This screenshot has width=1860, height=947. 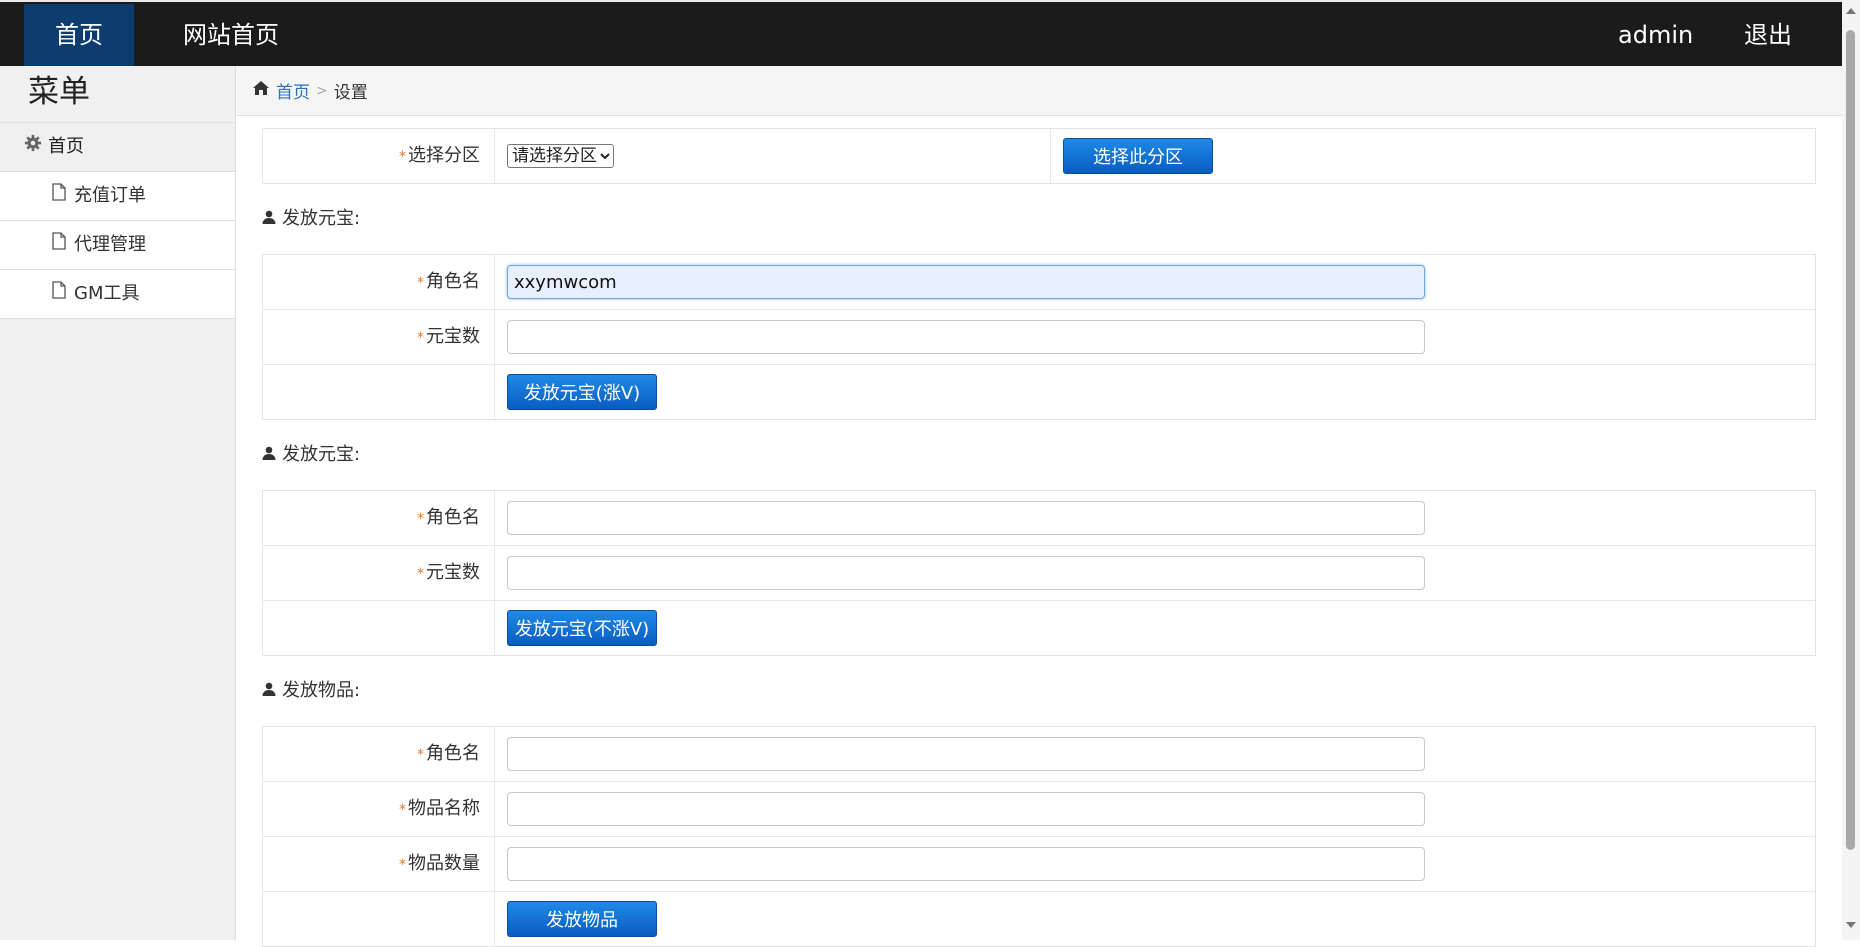 What do you see at coordinates (1039, 91) in the screenshot?
I see `breadcrumb: 首页 > 设置` at bounding box center [1039, 91].